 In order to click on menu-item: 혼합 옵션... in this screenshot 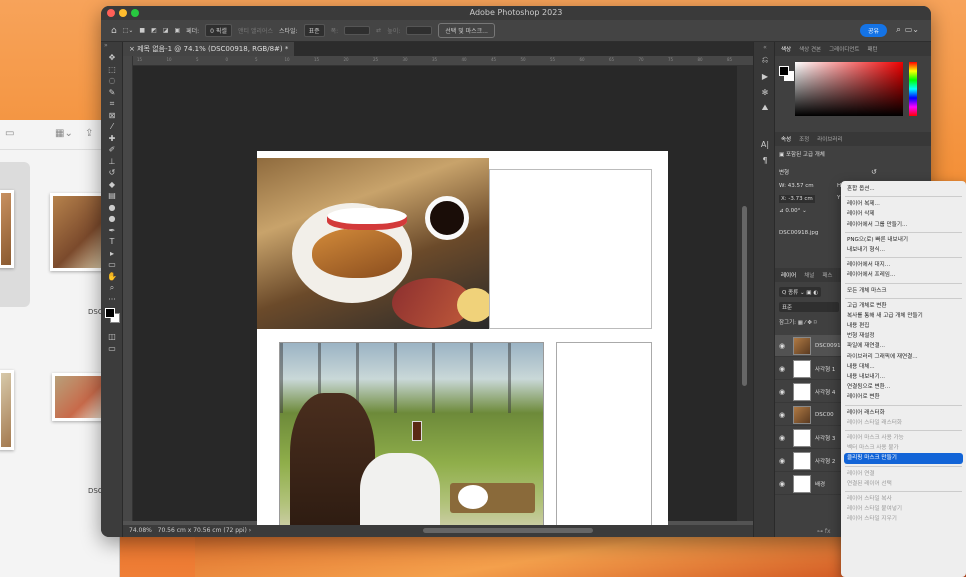, I will do `click(903, 189)`.